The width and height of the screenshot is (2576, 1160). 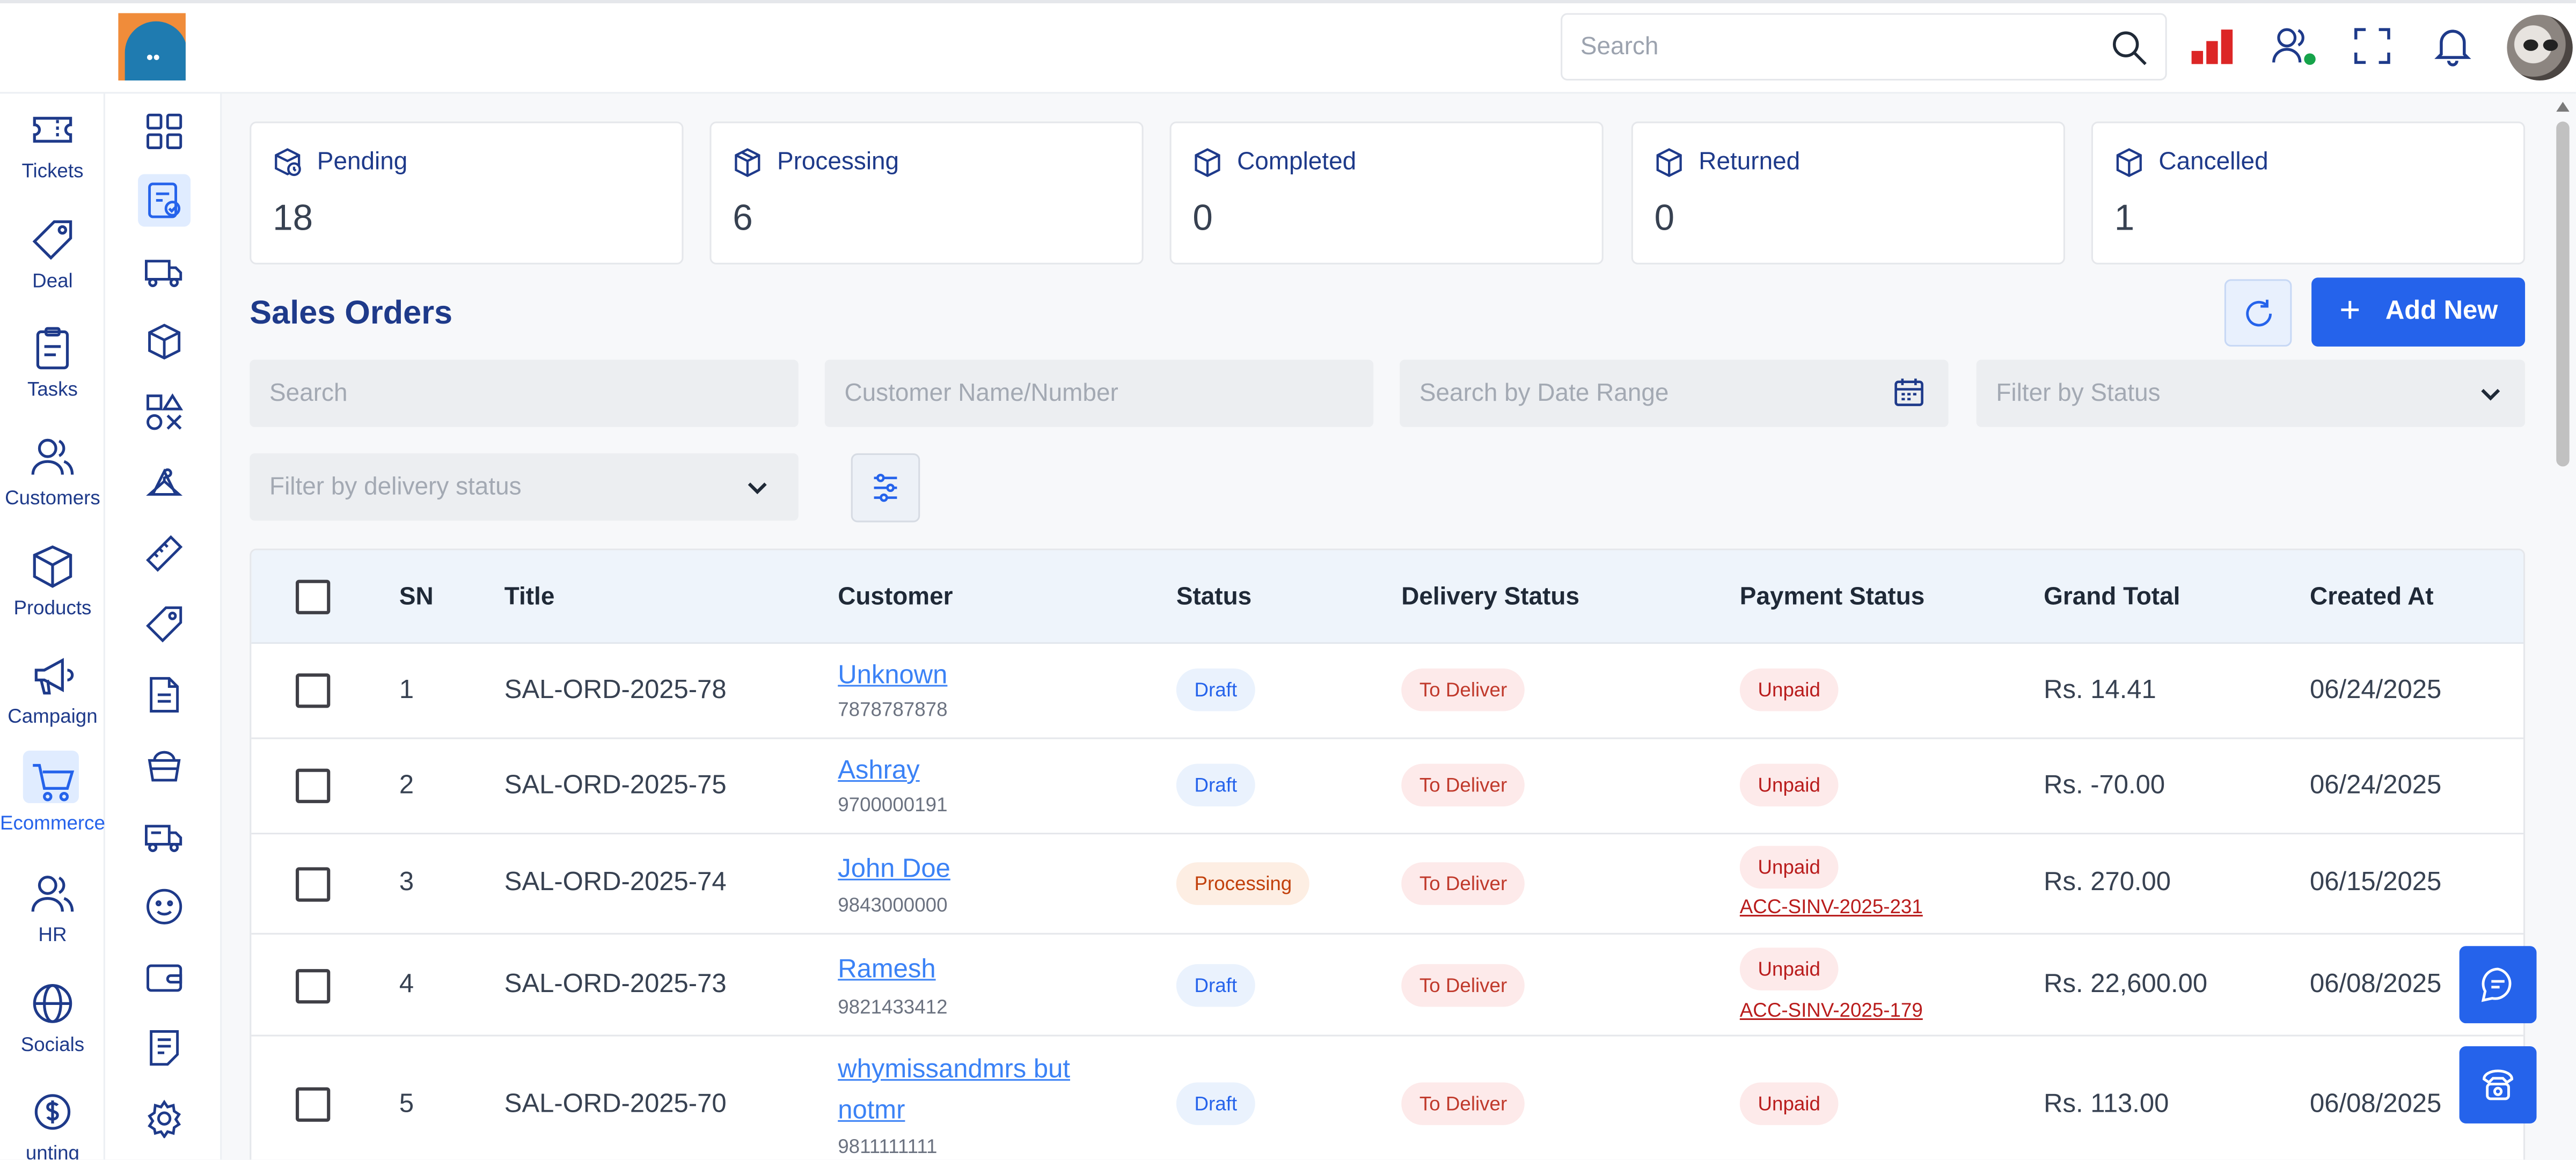 What do you see at coordinates (52, 1021) in the screenshot?
I see `sidebar-item-socials: Socials` at bounding box center [52, 1021].